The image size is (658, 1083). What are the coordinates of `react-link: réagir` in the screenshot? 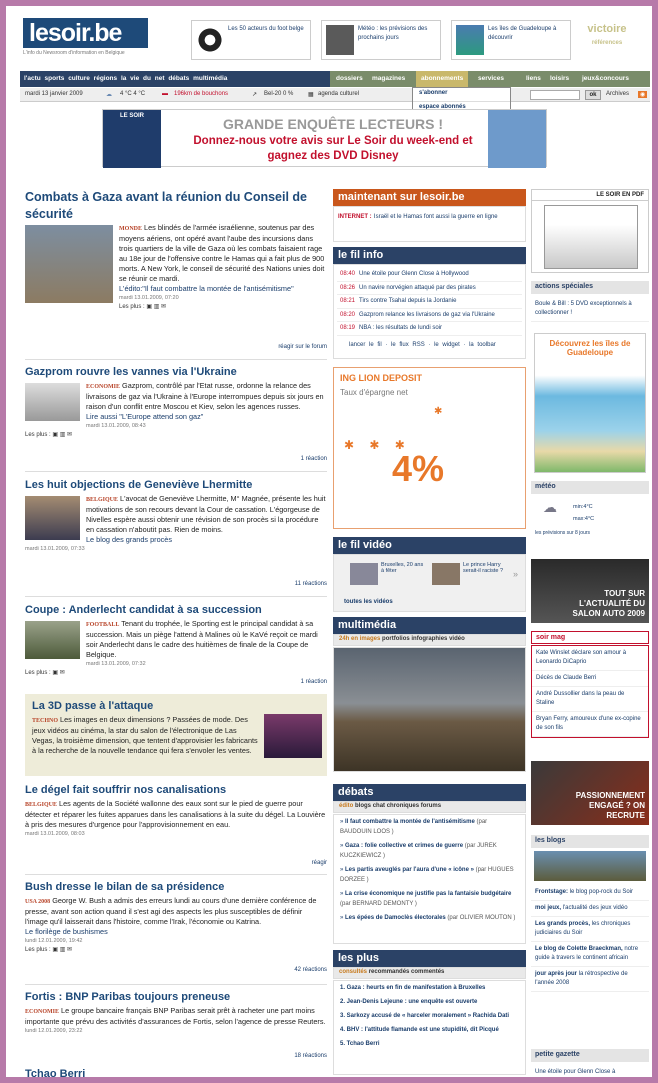 It's located at (319, 863).